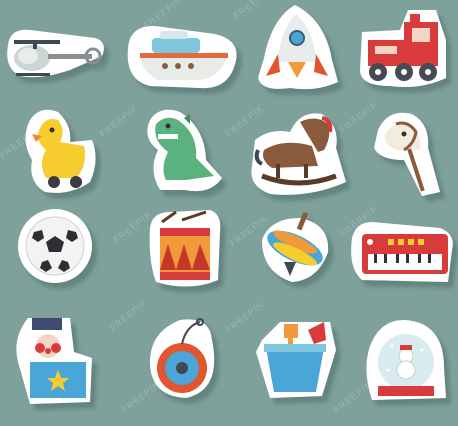 This screenshot has width=458, height=426. What do you see at coordinates (407, 154) in the screenshot?
I see `hobby-horse-icon` at bounding box center [407, 154].